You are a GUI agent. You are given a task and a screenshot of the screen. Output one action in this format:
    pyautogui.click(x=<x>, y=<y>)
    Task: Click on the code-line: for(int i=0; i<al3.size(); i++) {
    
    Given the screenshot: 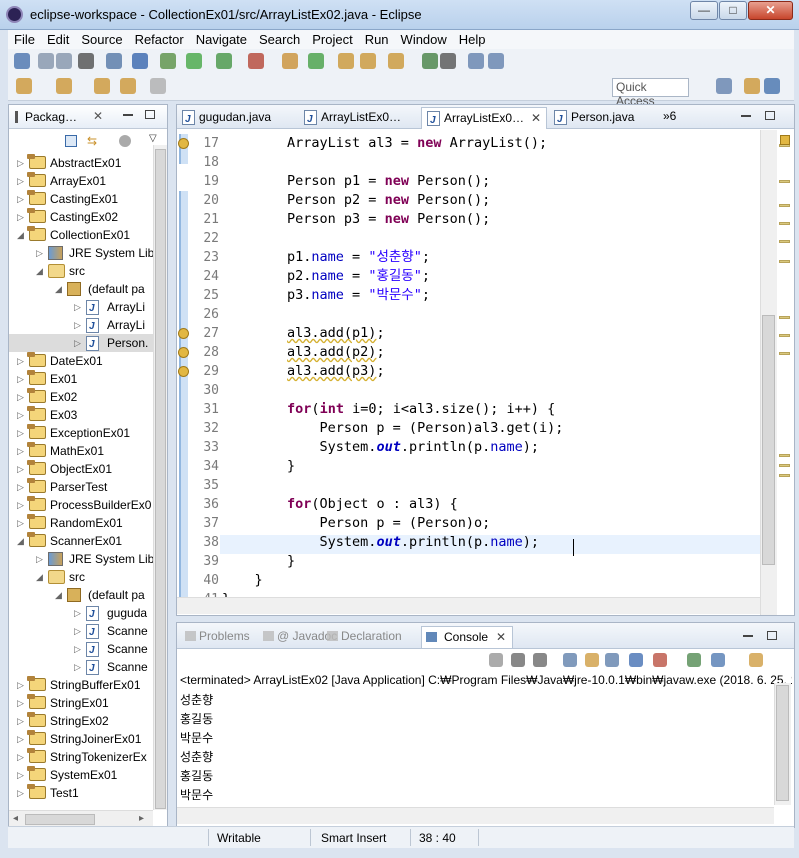 What is the action you would take?
    pyautogui.click(x=388, y=409)
    